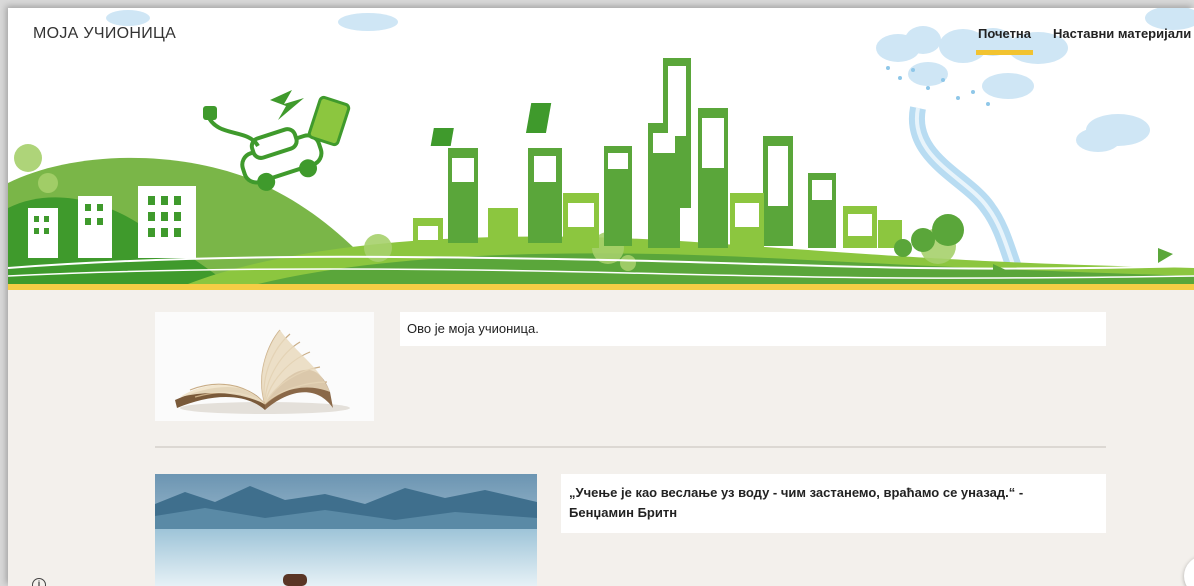  Describe the element at coordinates (623, 512) in the screenshot. I see `quote-author: Бенџамин Бритн` at that location.